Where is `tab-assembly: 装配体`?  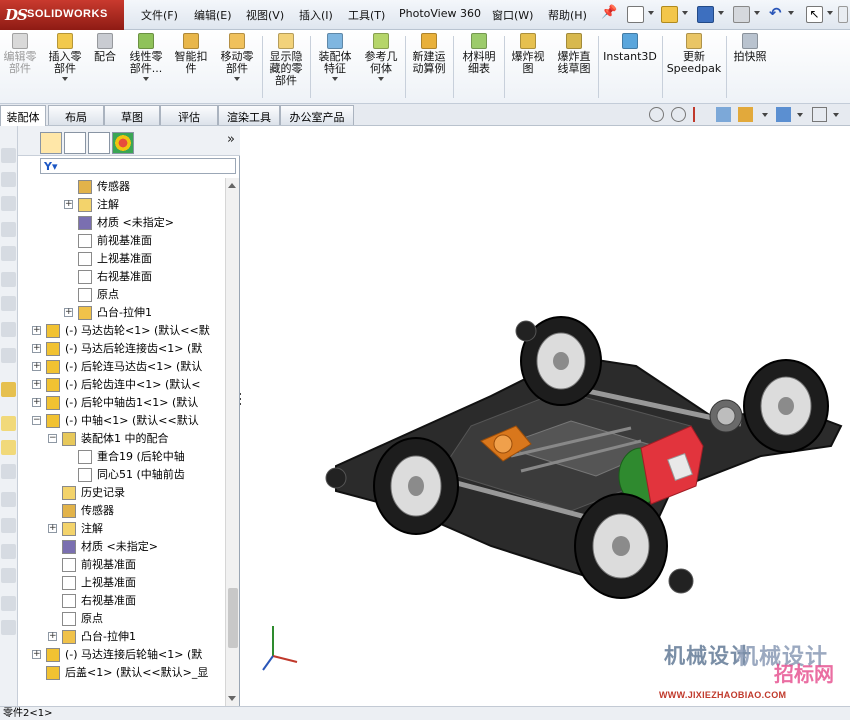 tab-assembly: 装配体 is located at coordinates (23, 115).